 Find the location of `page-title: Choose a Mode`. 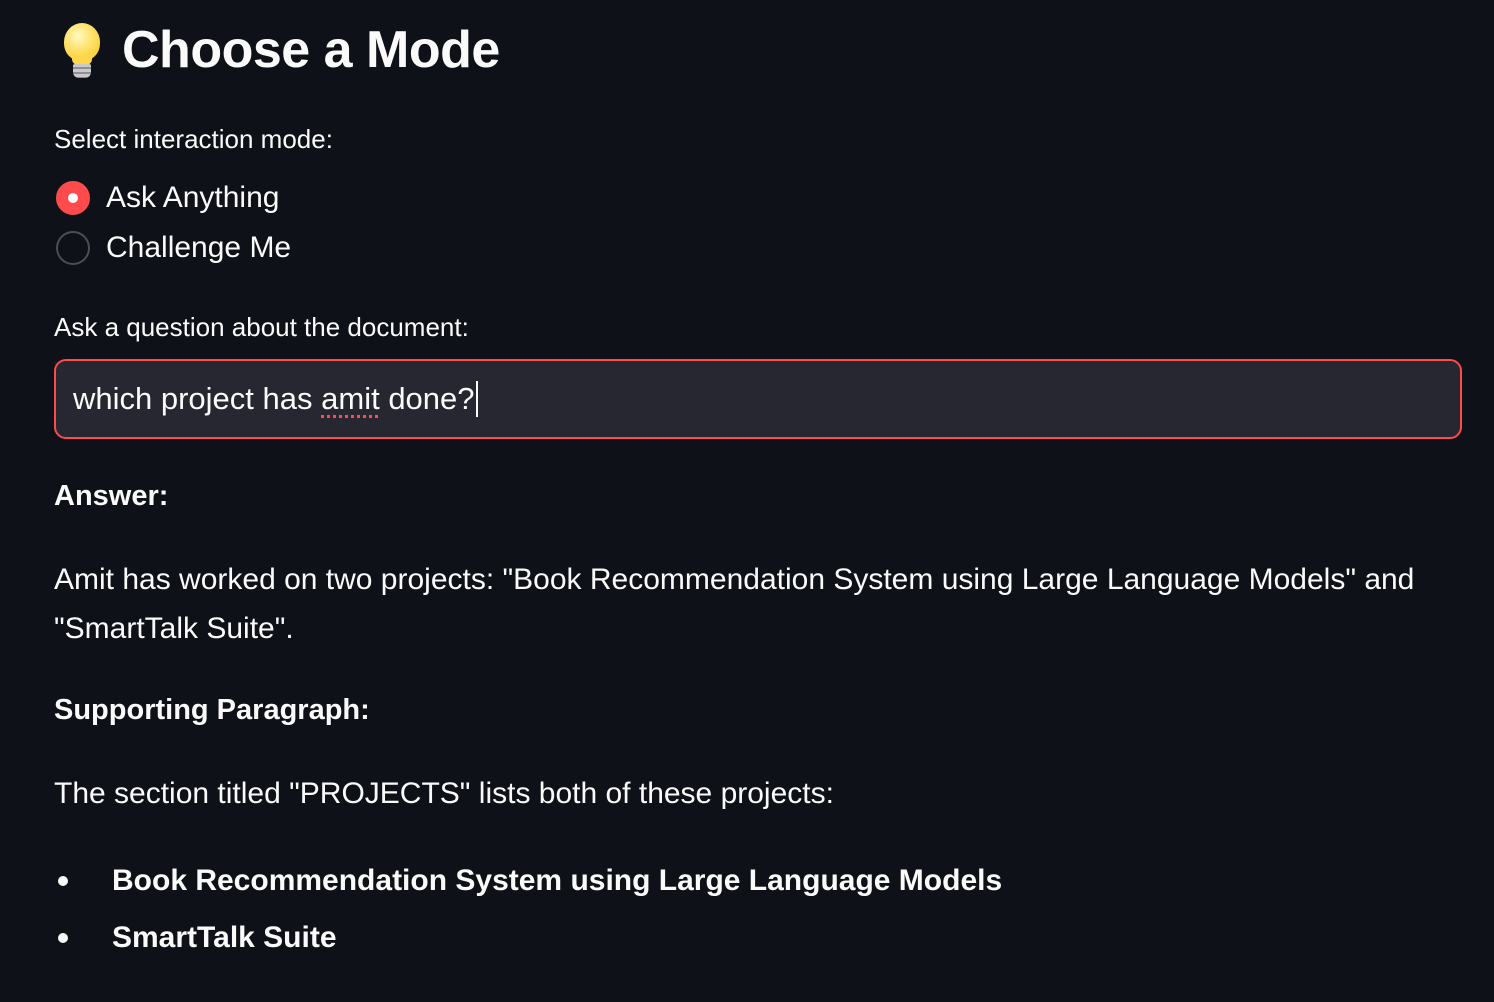

page-title: Choose a Mode is located at coordinates (311, 50).